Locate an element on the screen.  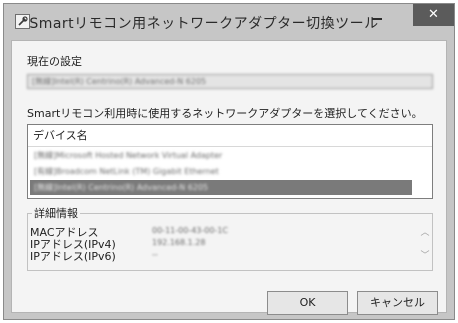
title-bar: Smartリモコン用ネットワークアダプター切換ツール ✕ is located at coordinates (229, 22).